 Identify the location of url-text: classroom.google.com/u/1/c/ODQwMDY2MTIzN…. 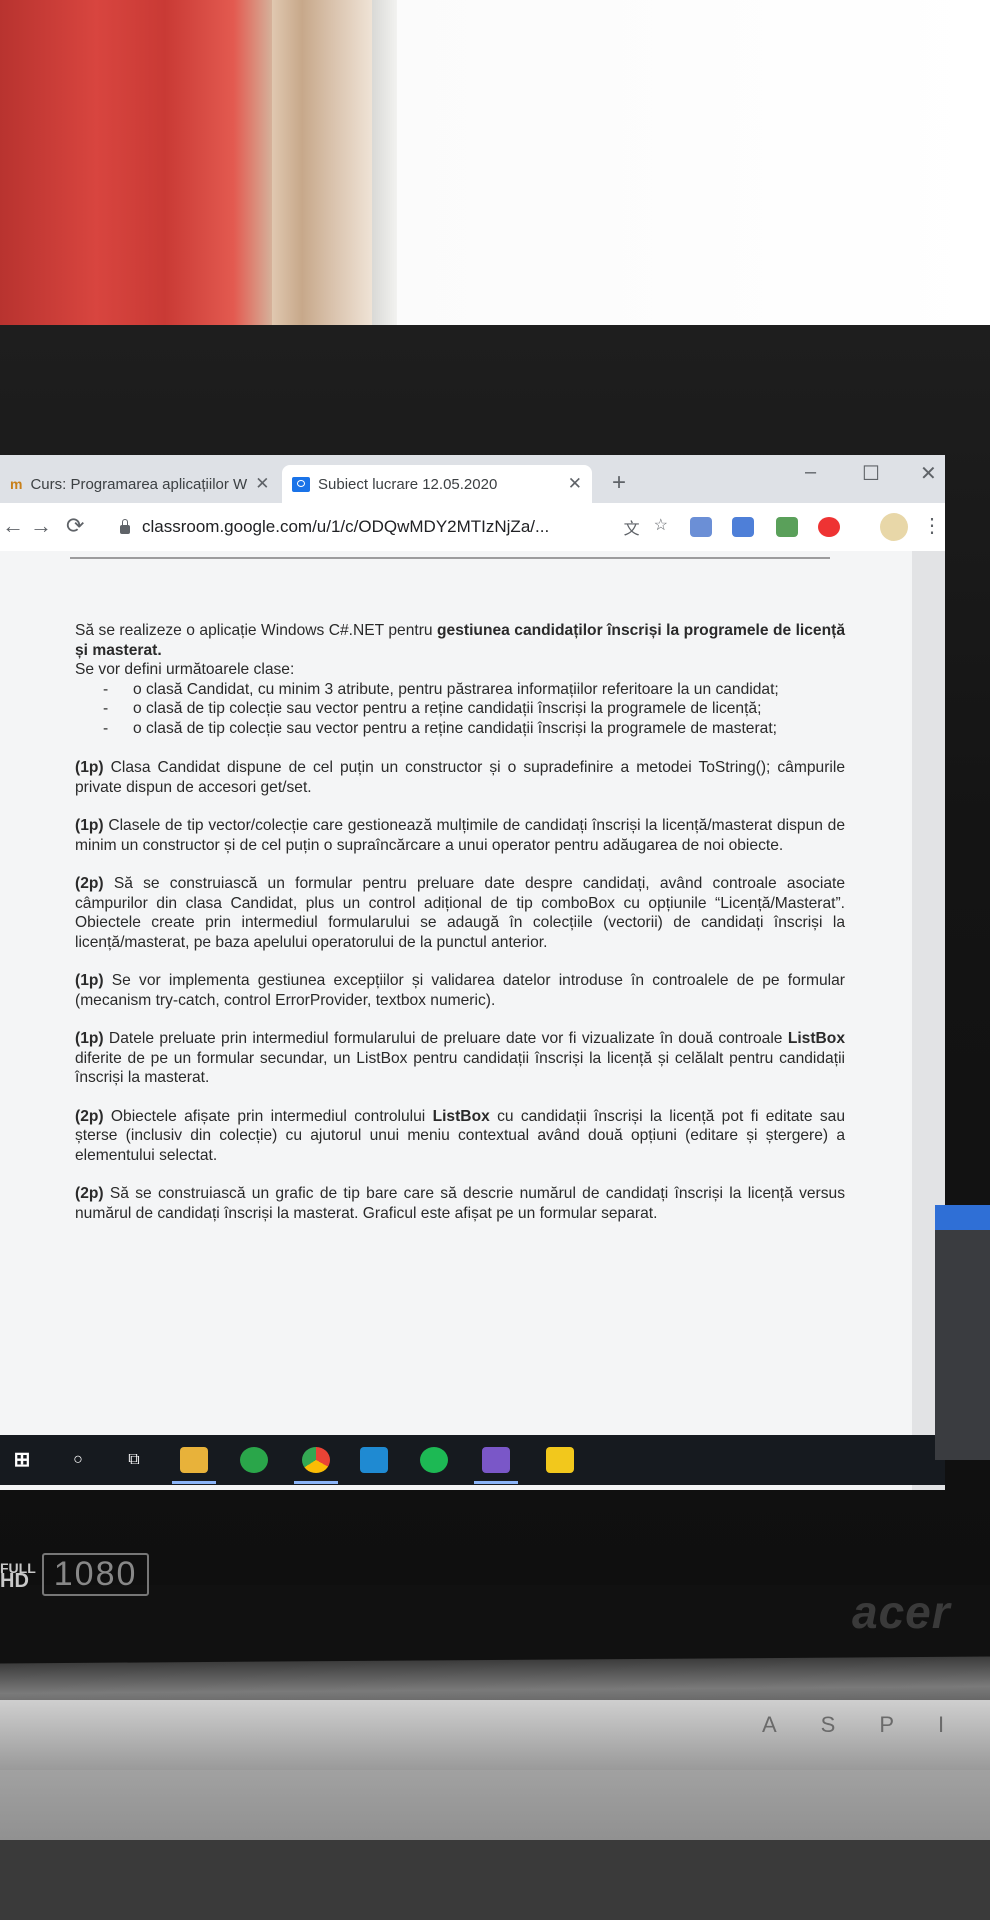
(346, 526).